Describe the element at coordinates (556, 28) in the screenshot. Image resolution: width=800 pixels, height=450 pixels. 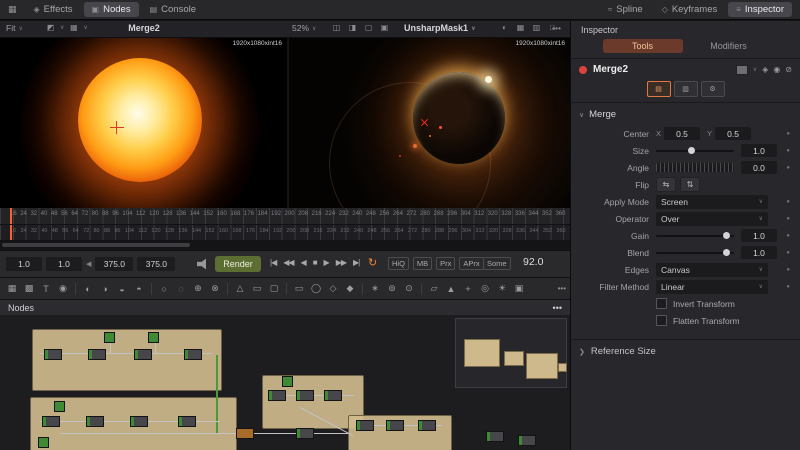
I see `viewer-options-menu: •••` at that location.